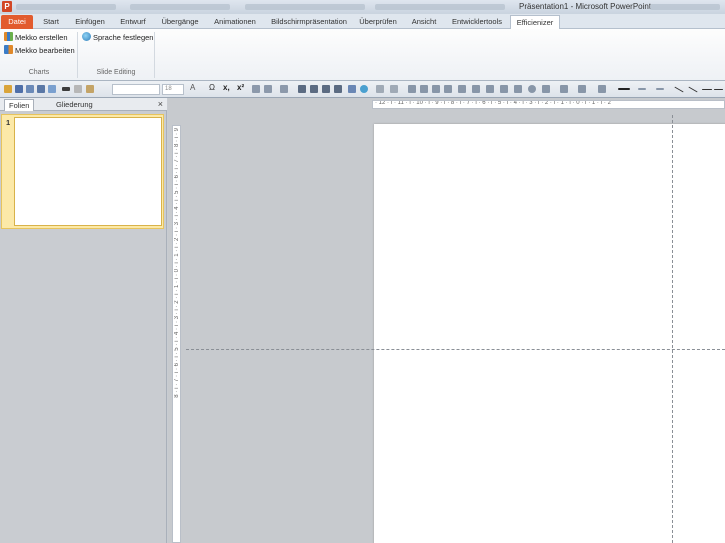 Image resolution: width=725 pixels, height=543 pixels. Describe the element at coordinates (268, 89) in the screenshot. I see `numbering-icon` at that location.